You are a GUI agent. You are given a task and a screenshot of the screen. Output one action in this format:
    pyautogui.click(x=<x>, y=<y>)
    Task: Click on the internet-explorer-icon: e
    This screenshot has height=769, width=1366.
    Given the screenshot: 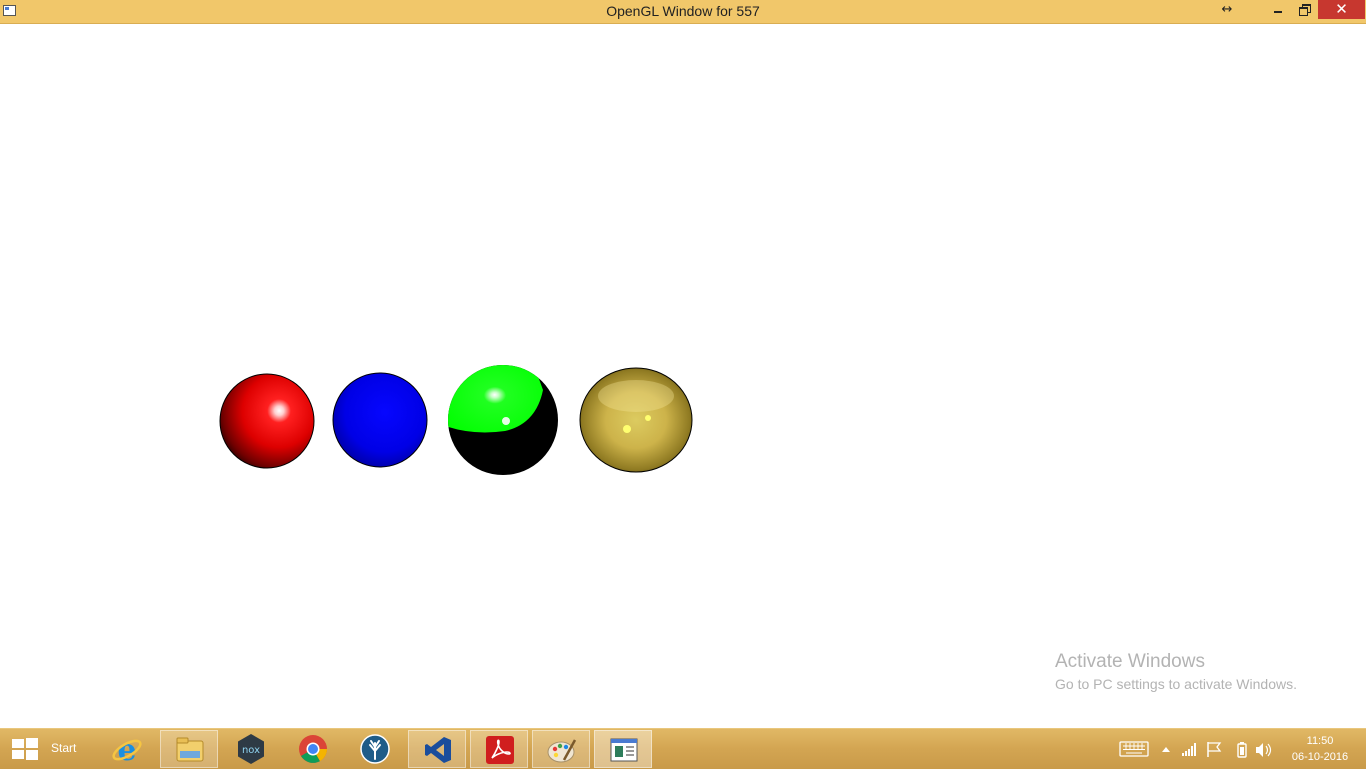 What is the action you would take?
    pyautogui.click(x=127, y=749)
    